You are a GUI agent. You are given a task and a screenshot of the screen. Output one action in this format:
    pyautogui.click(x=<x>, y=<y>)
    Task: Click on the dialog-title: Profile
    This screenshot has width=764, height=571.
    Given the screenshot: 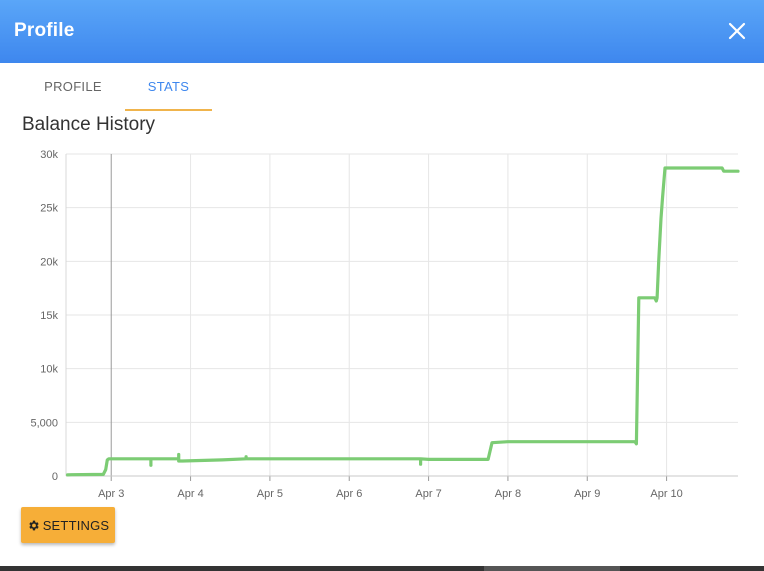 What is the action you would take?
    pyautogui.click(x=44, y=30)
    